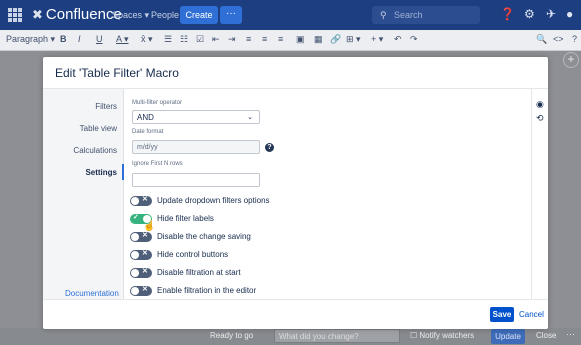 The width and height of the screenshot is (581, 345). Describe the element at coordinates (196, 147) in the screenshot. I see `date-format-input: m/d/yy` at that location.